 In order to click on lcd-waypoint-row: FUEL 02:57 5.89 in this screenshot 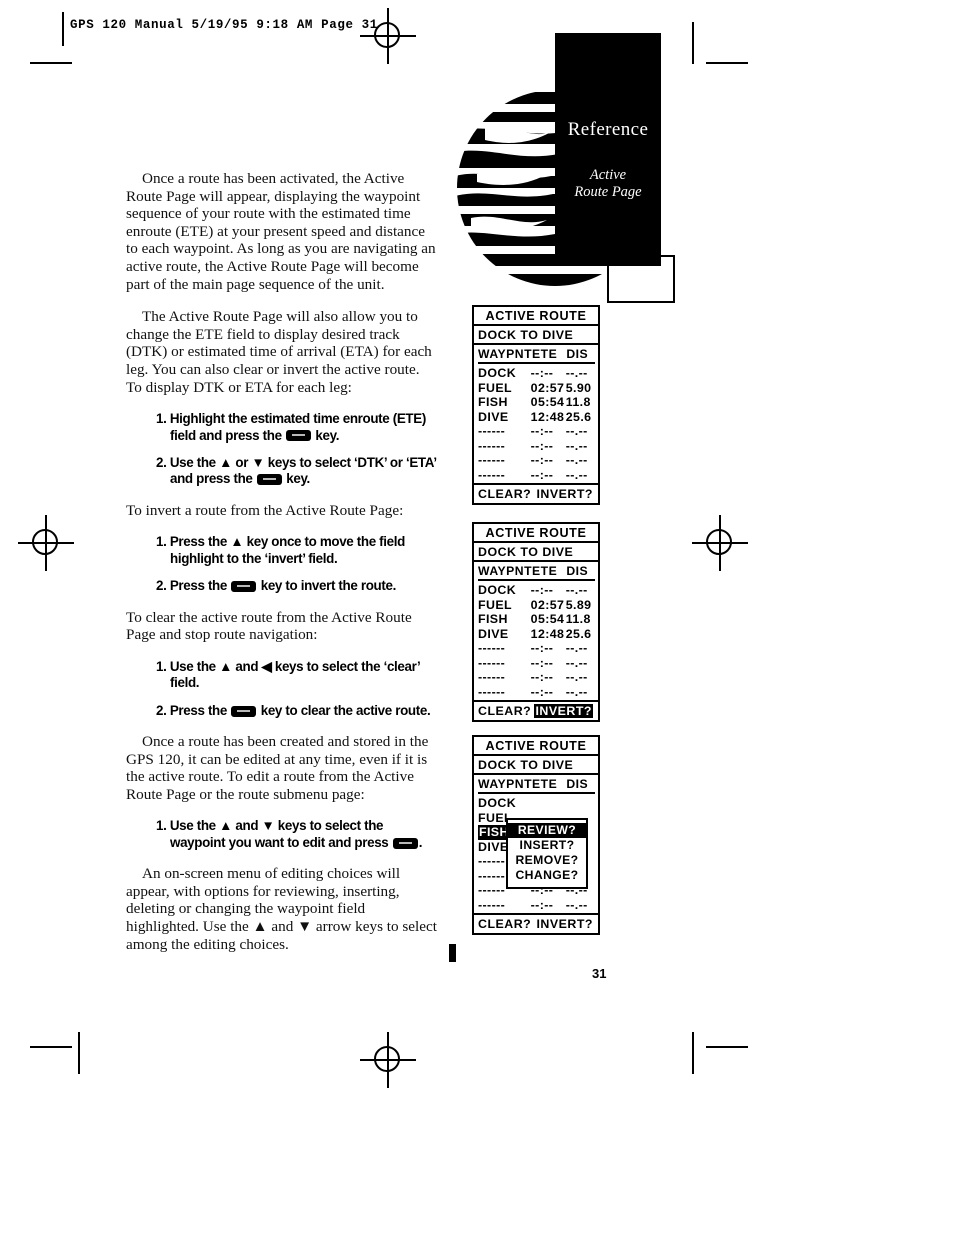, I will do `click(536, 605)`.